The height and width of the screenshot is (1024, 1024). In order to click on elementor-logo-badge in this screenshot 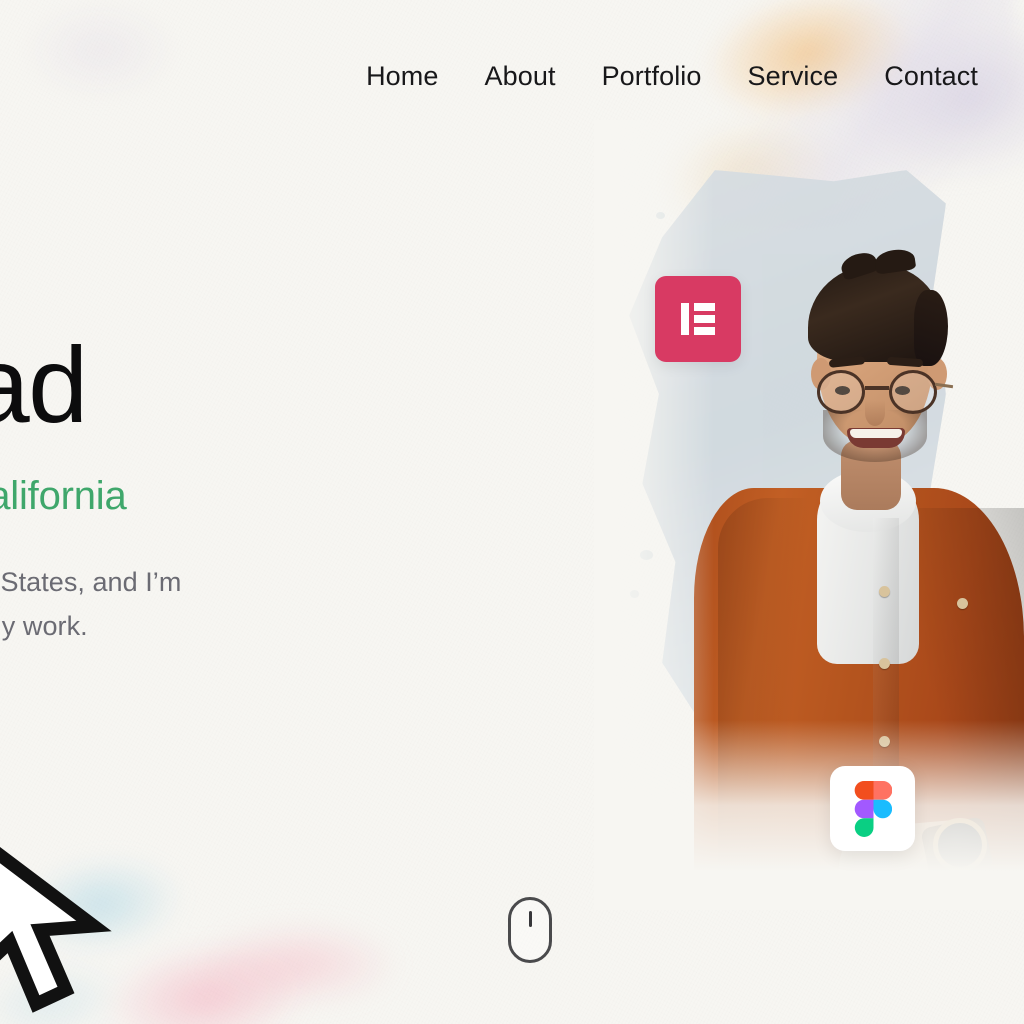, I will do `click(698, 319)`.